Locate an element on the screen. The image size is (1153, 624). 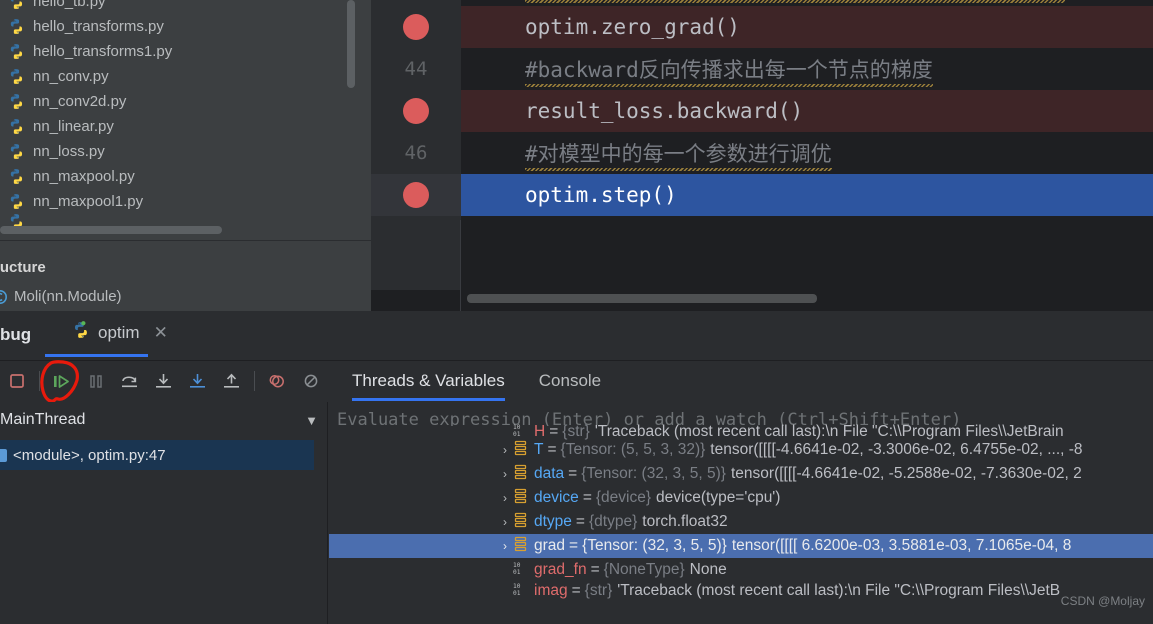
debug-session-tab-optim: optim ✕ is located at coordinates (120, 332).